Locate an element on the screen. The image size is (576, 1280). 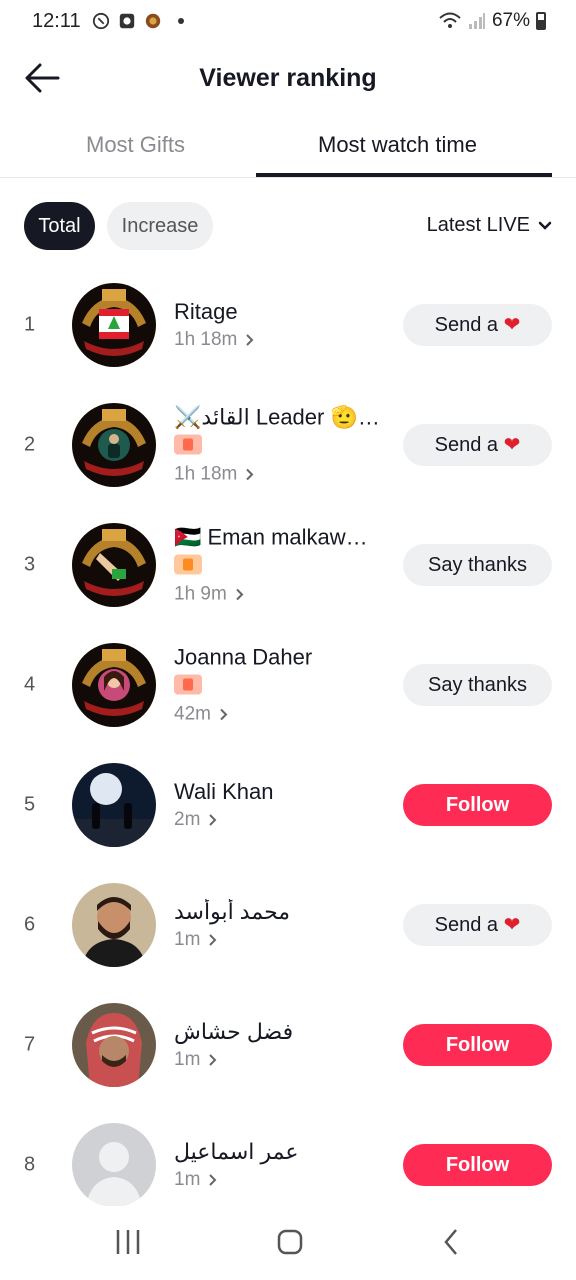
man-beard-avatar-icon is located at coordinates (114, 925).